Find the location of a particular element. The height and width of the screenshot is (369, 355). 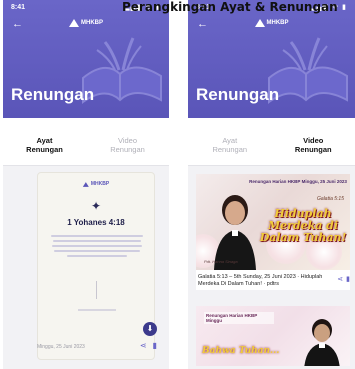

verse-footer-line is located at coordinates (97, 310).